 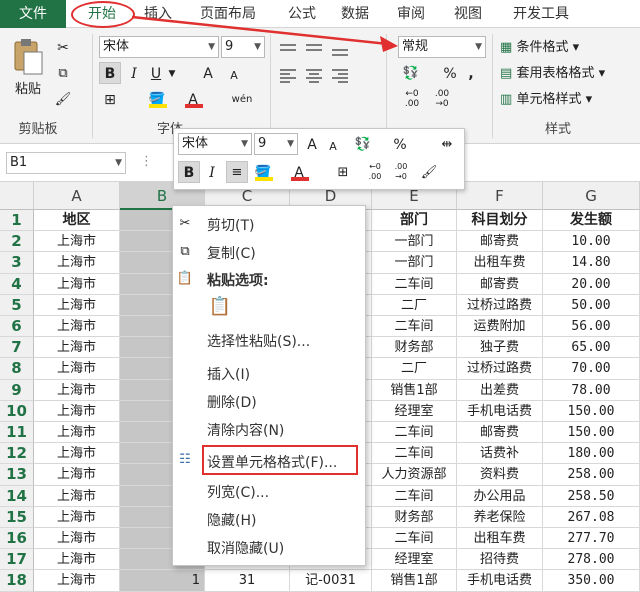 What do you see at coordinates (230, 225) in the screenshot?
I see `menu-item-cut: 剪切(T)` at bounding box center [230, 225].